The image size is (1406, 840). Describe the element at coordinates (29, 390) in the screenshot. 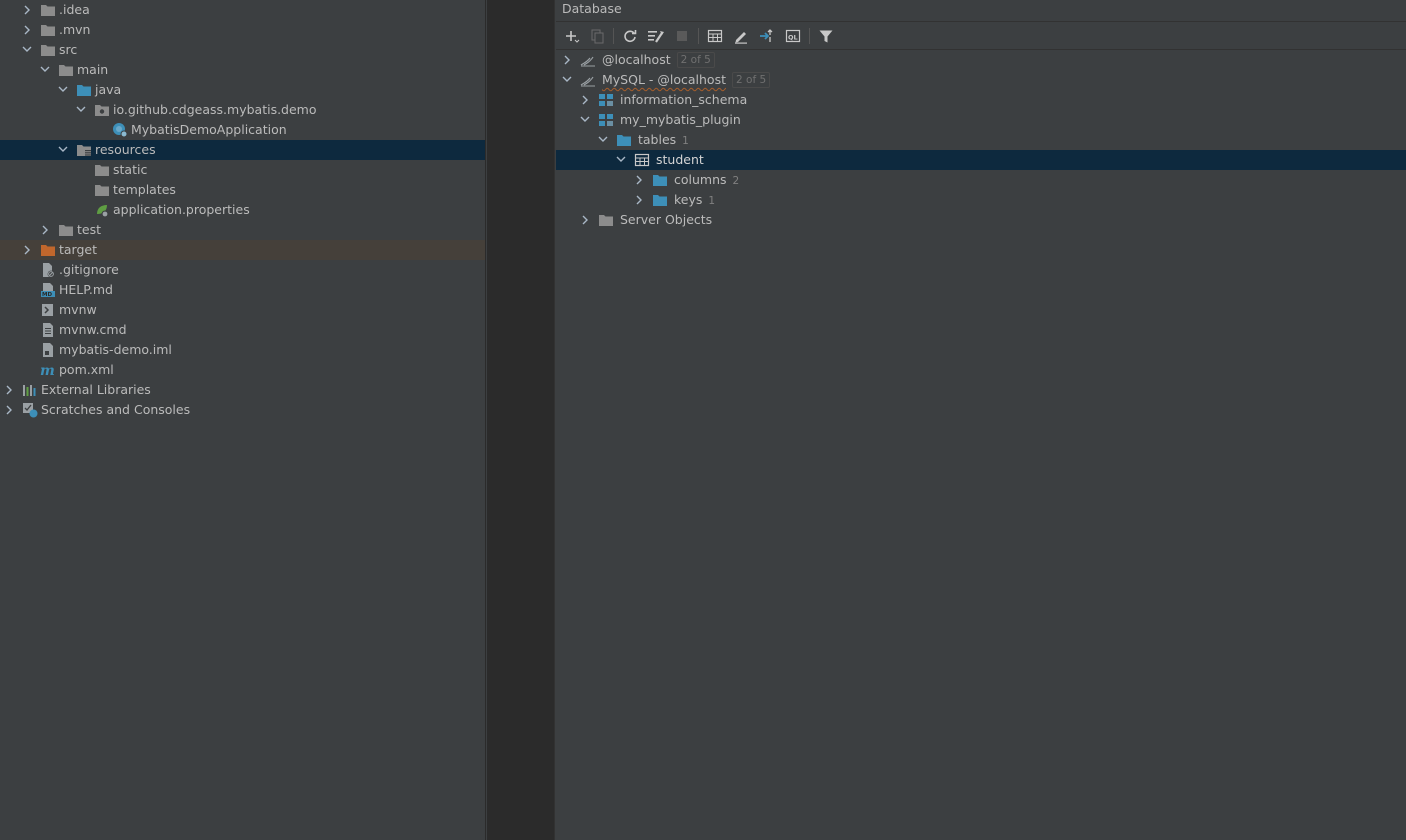

I see `libraries-icon` at that location.